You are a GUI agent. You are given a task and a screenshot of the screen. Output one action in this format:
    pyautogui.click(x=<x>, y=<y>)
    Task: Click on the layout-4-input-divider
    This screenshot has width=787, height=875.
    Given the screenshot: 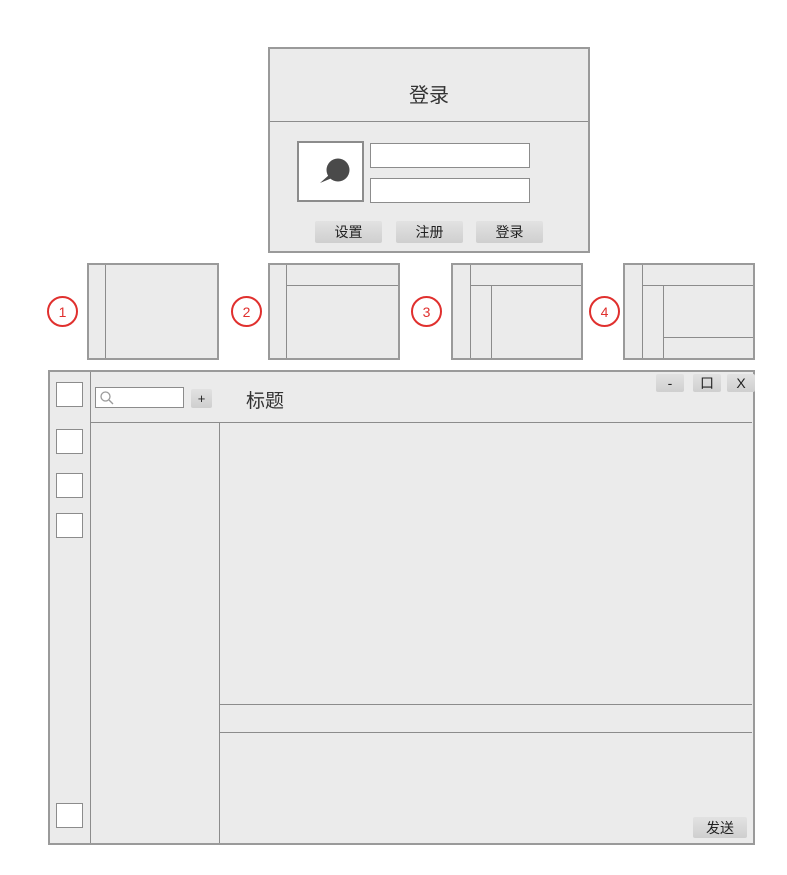 What is the action you would take?
    pyautogui.click(x=708, y=337)
    